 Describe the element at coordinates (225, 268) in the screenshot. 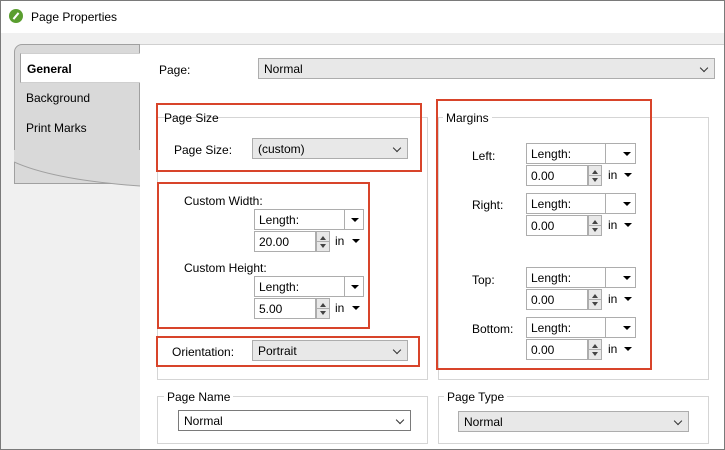

I see `custom-height-label: Custom Height:` at that location.